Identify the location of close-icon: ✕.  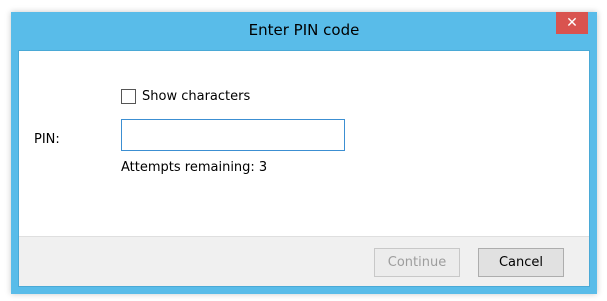
(572, 23).